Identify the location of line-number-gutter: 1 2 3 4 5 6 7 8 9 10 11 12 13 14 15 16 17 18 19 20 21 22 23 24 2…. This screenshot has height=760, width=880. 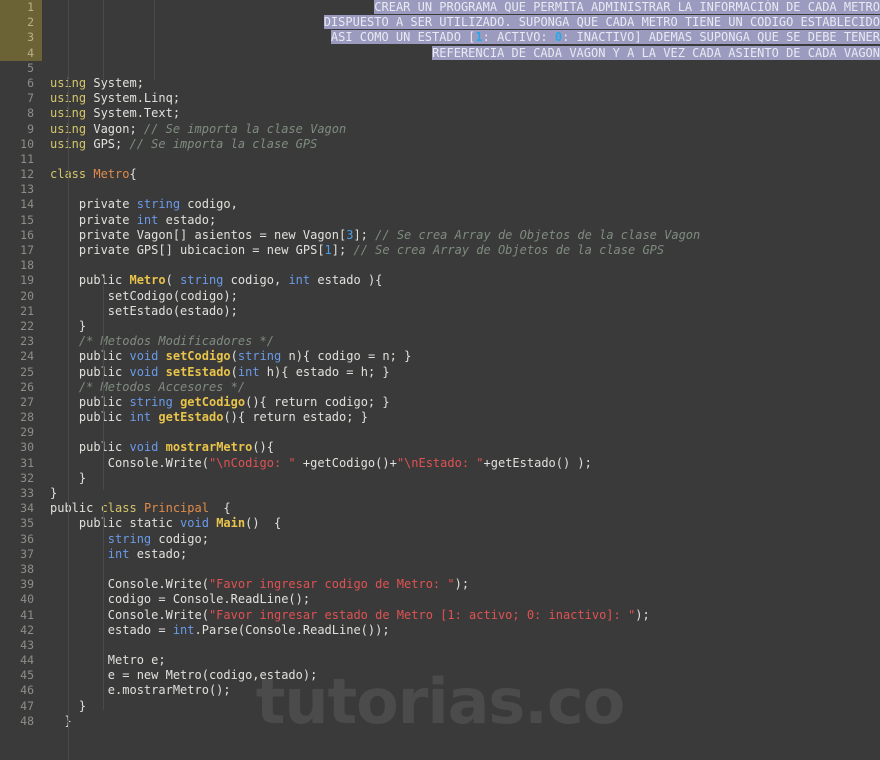
(21, 380).